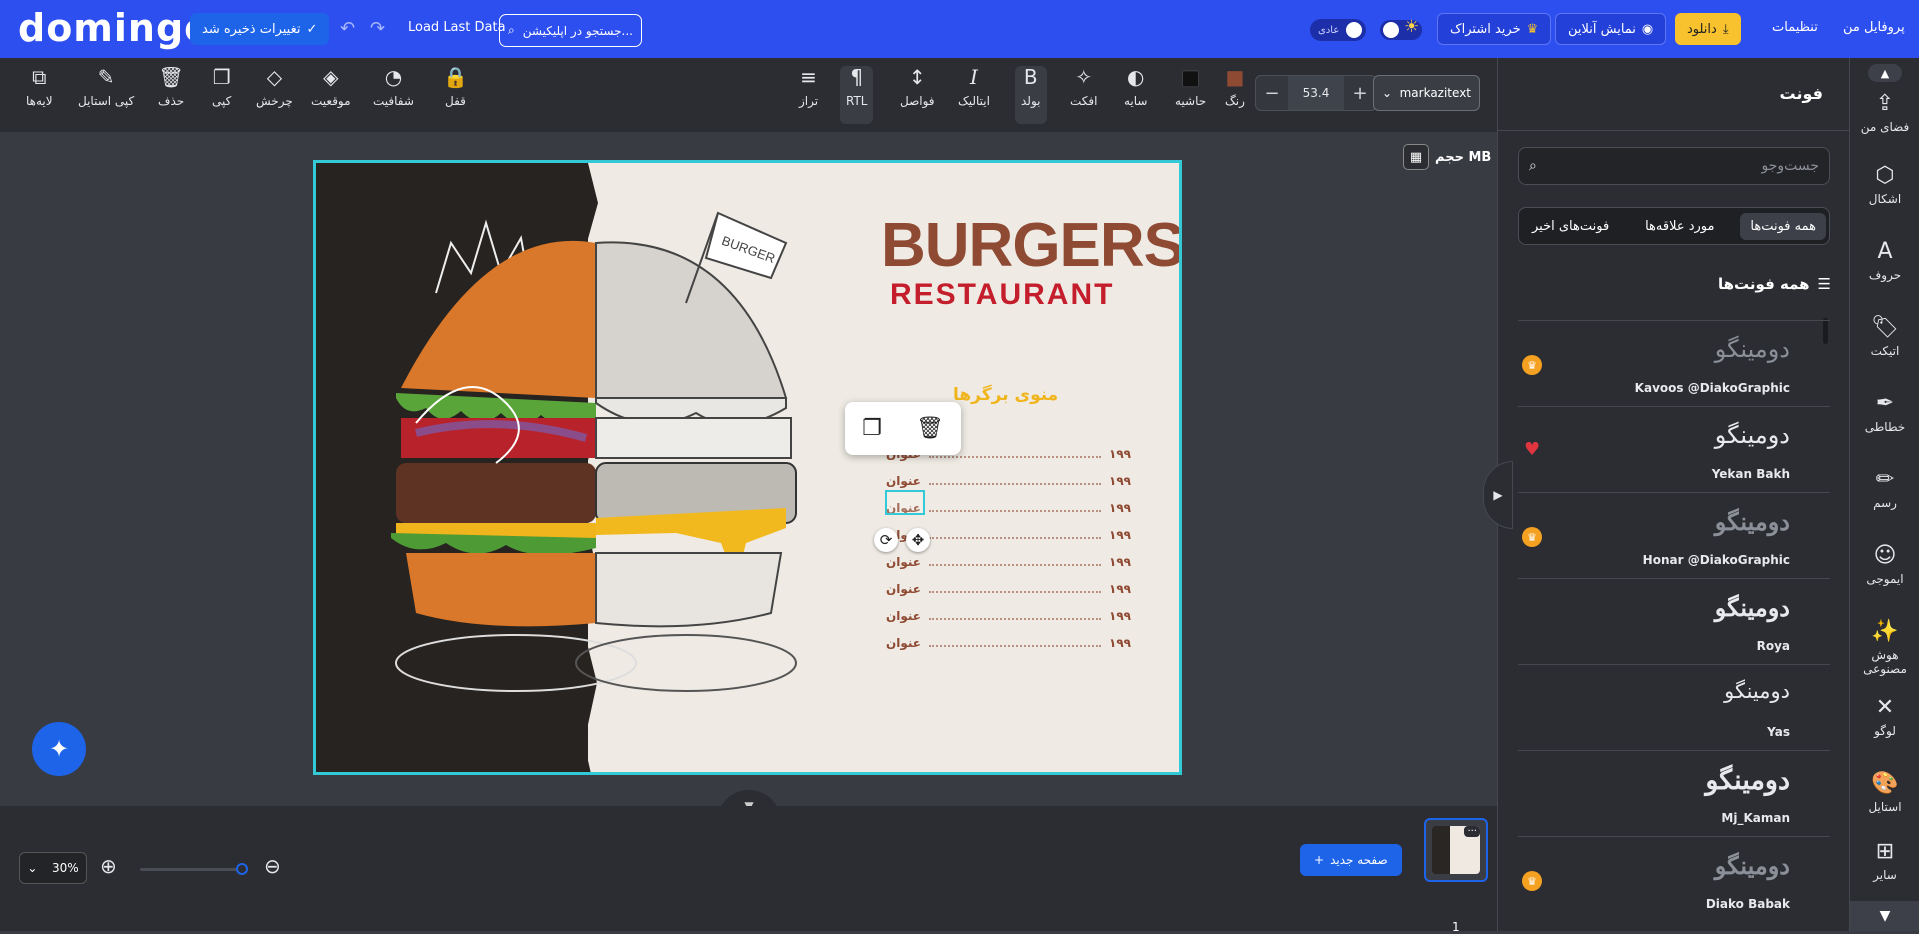  Describe the element at coordinates (191, 869) in the screenshot. I see `zoom-slider` at that location.